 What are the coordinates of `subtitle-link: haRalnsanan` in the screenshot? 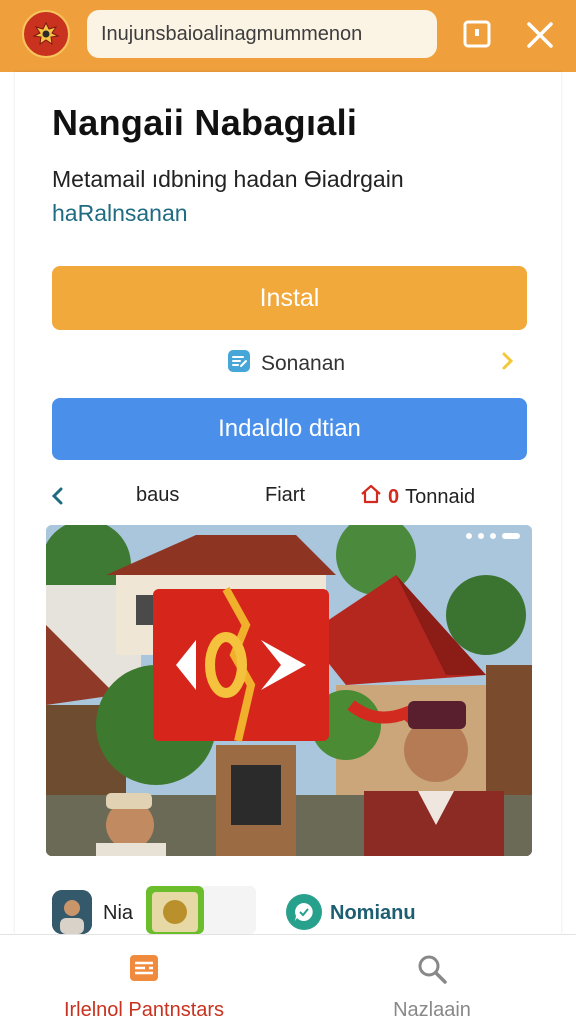 It's located at (120, 213).